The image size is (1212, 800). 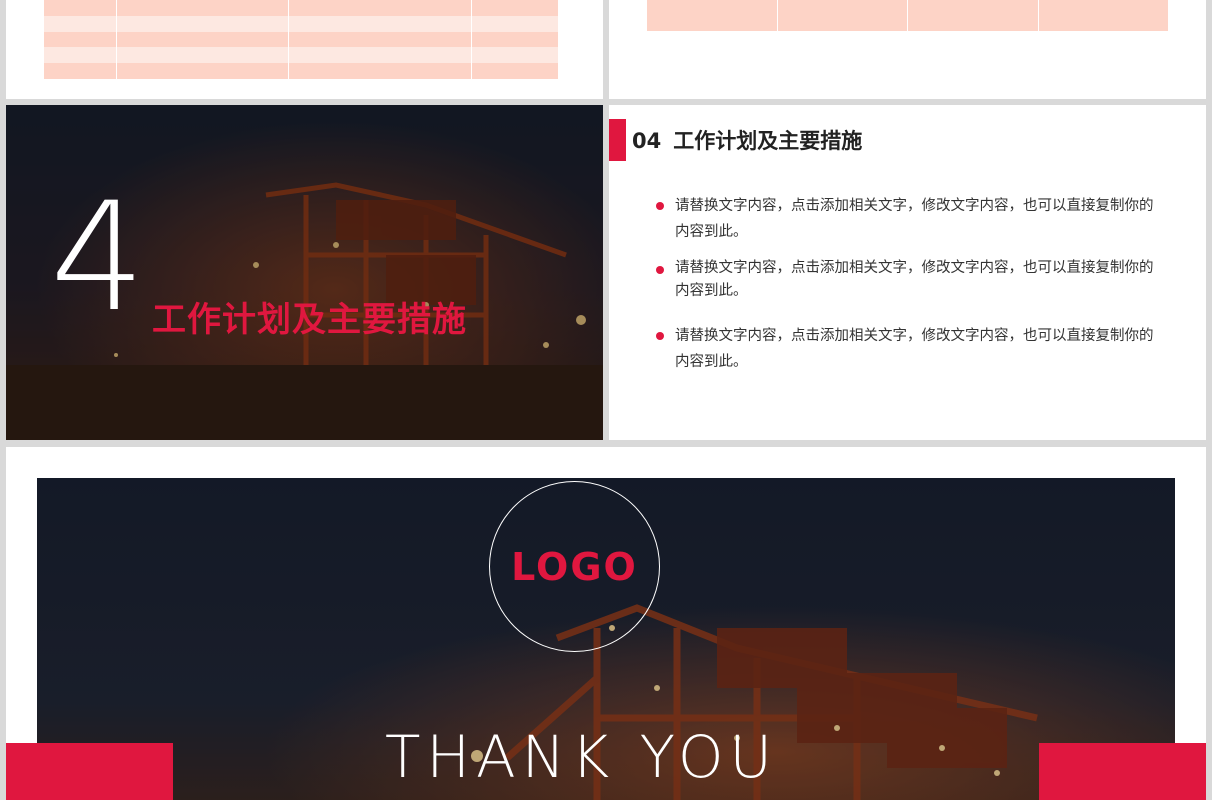 I want to click on red-accent-block-left, so click(x=89, y=771).